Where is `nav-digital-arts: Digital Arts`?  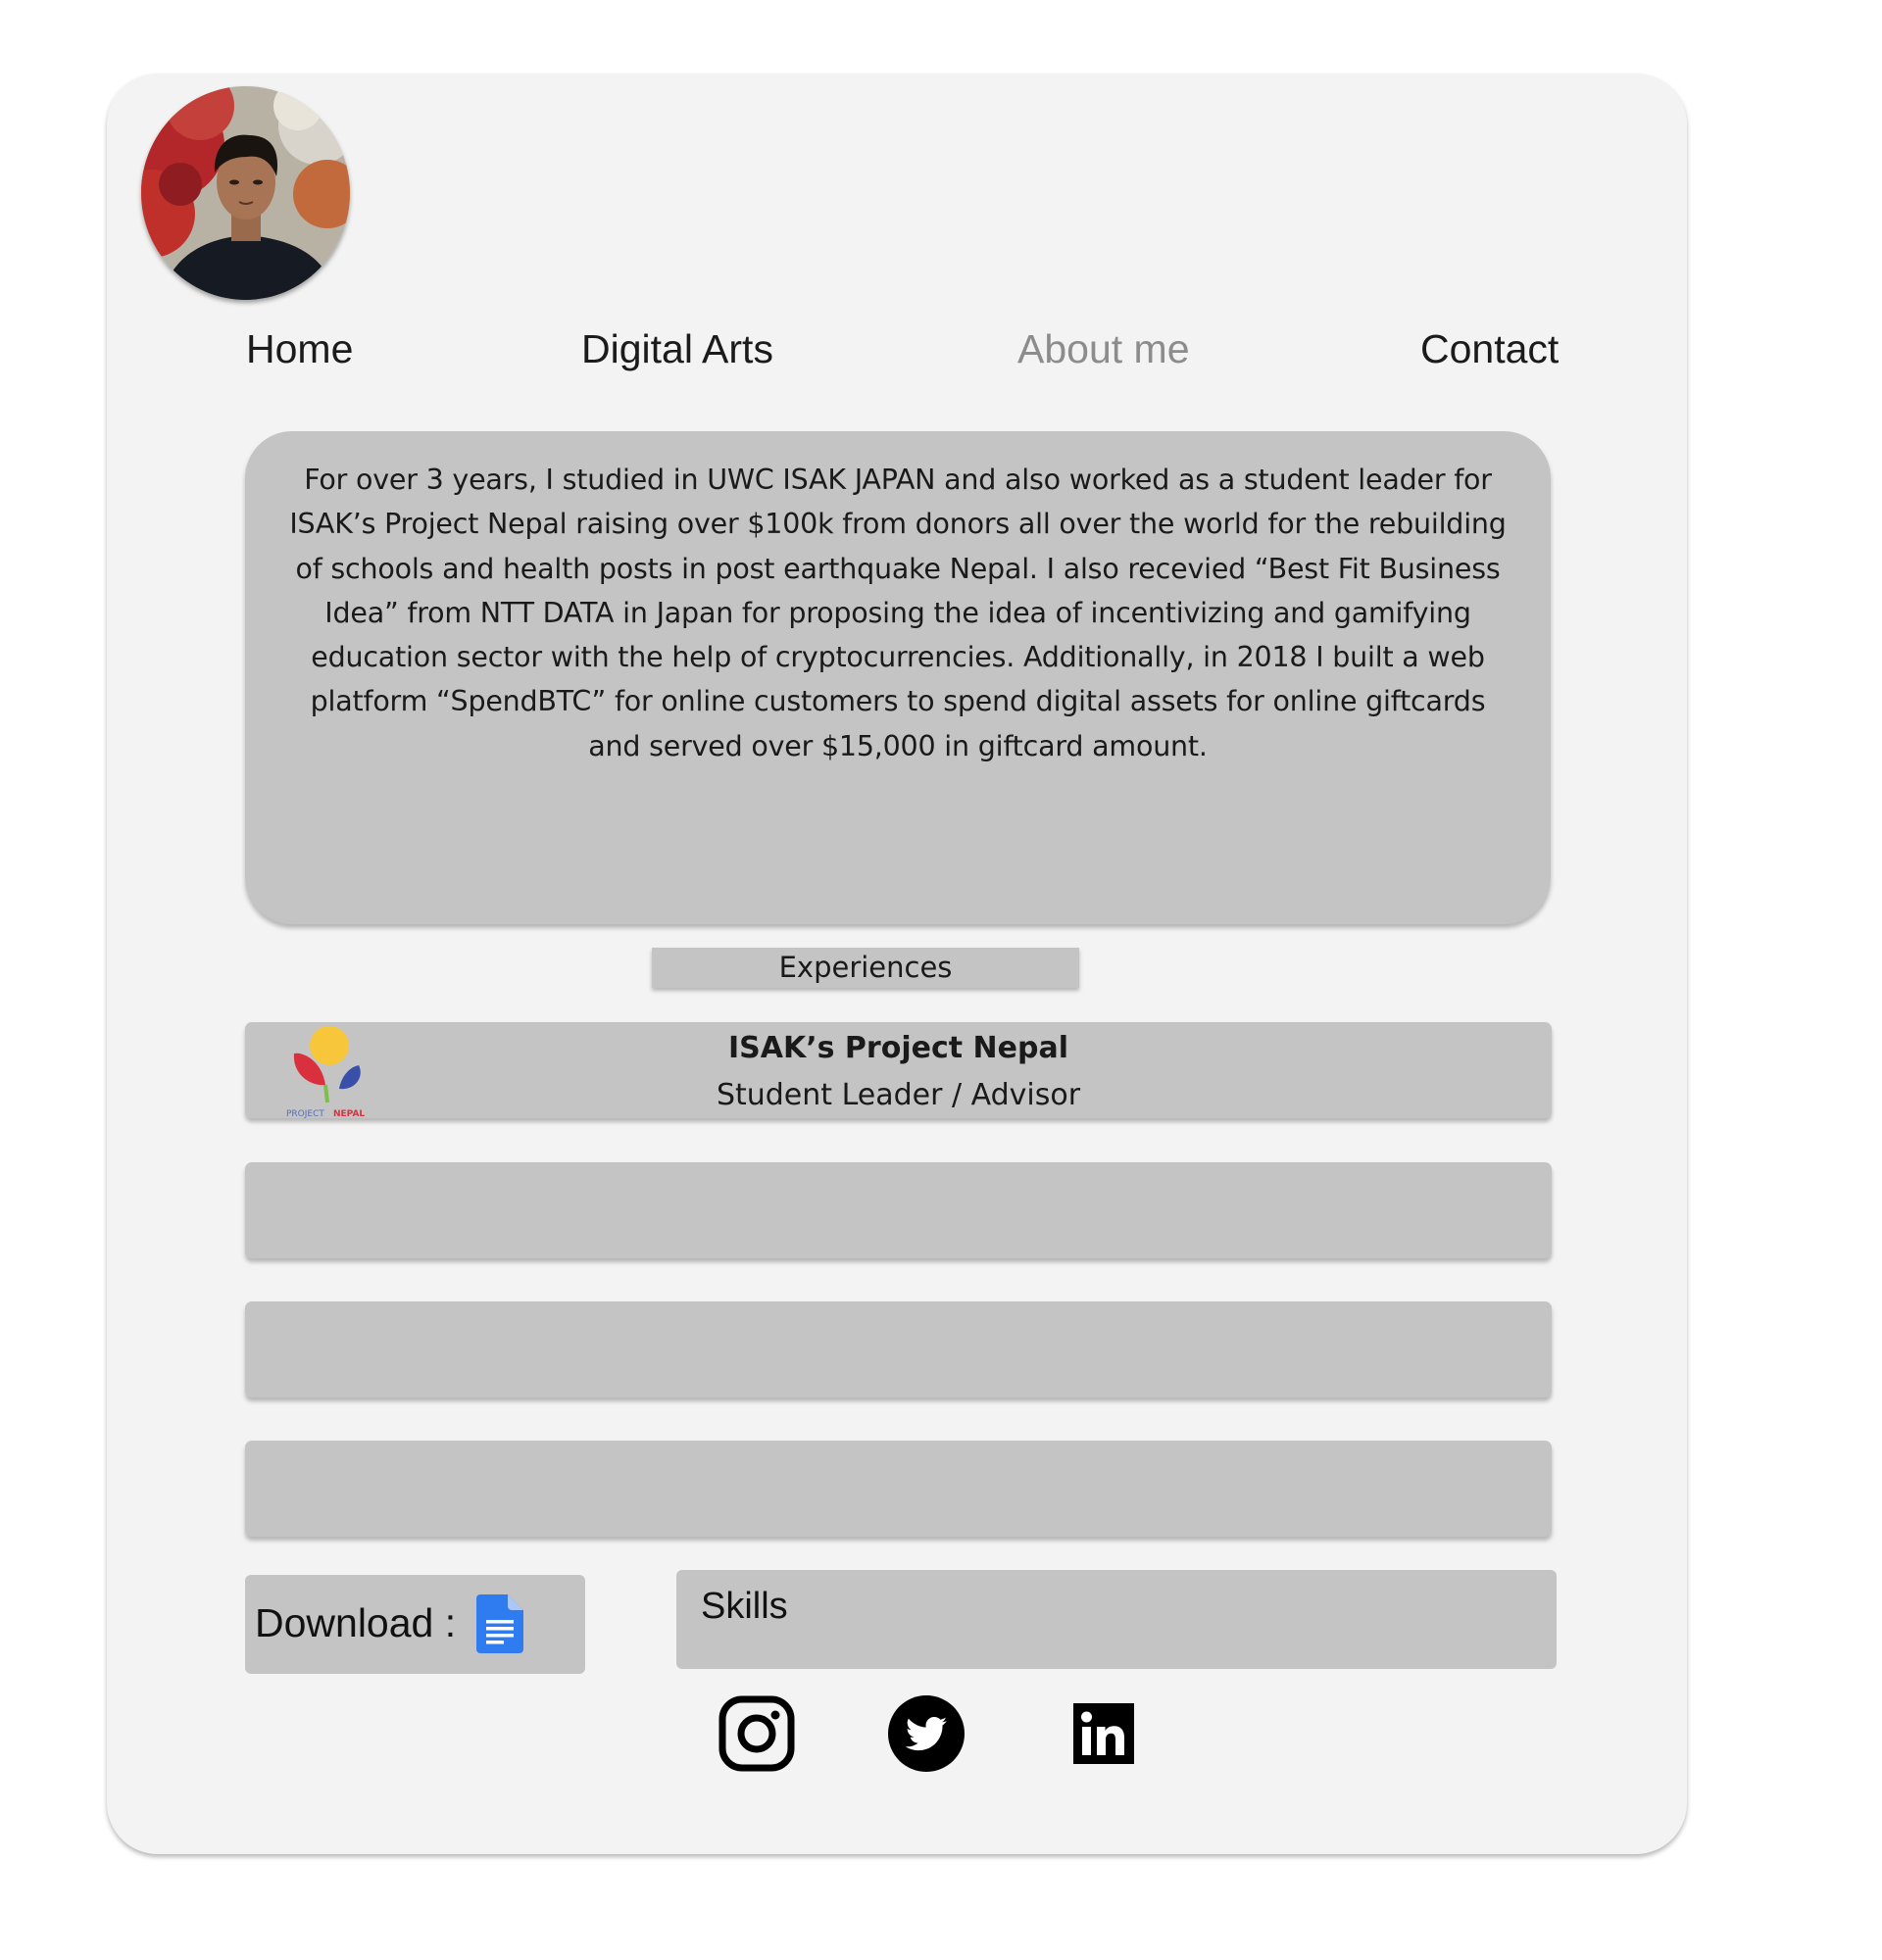 nav-digital-arts: Digital Arts is located at coordinates (677, 348).